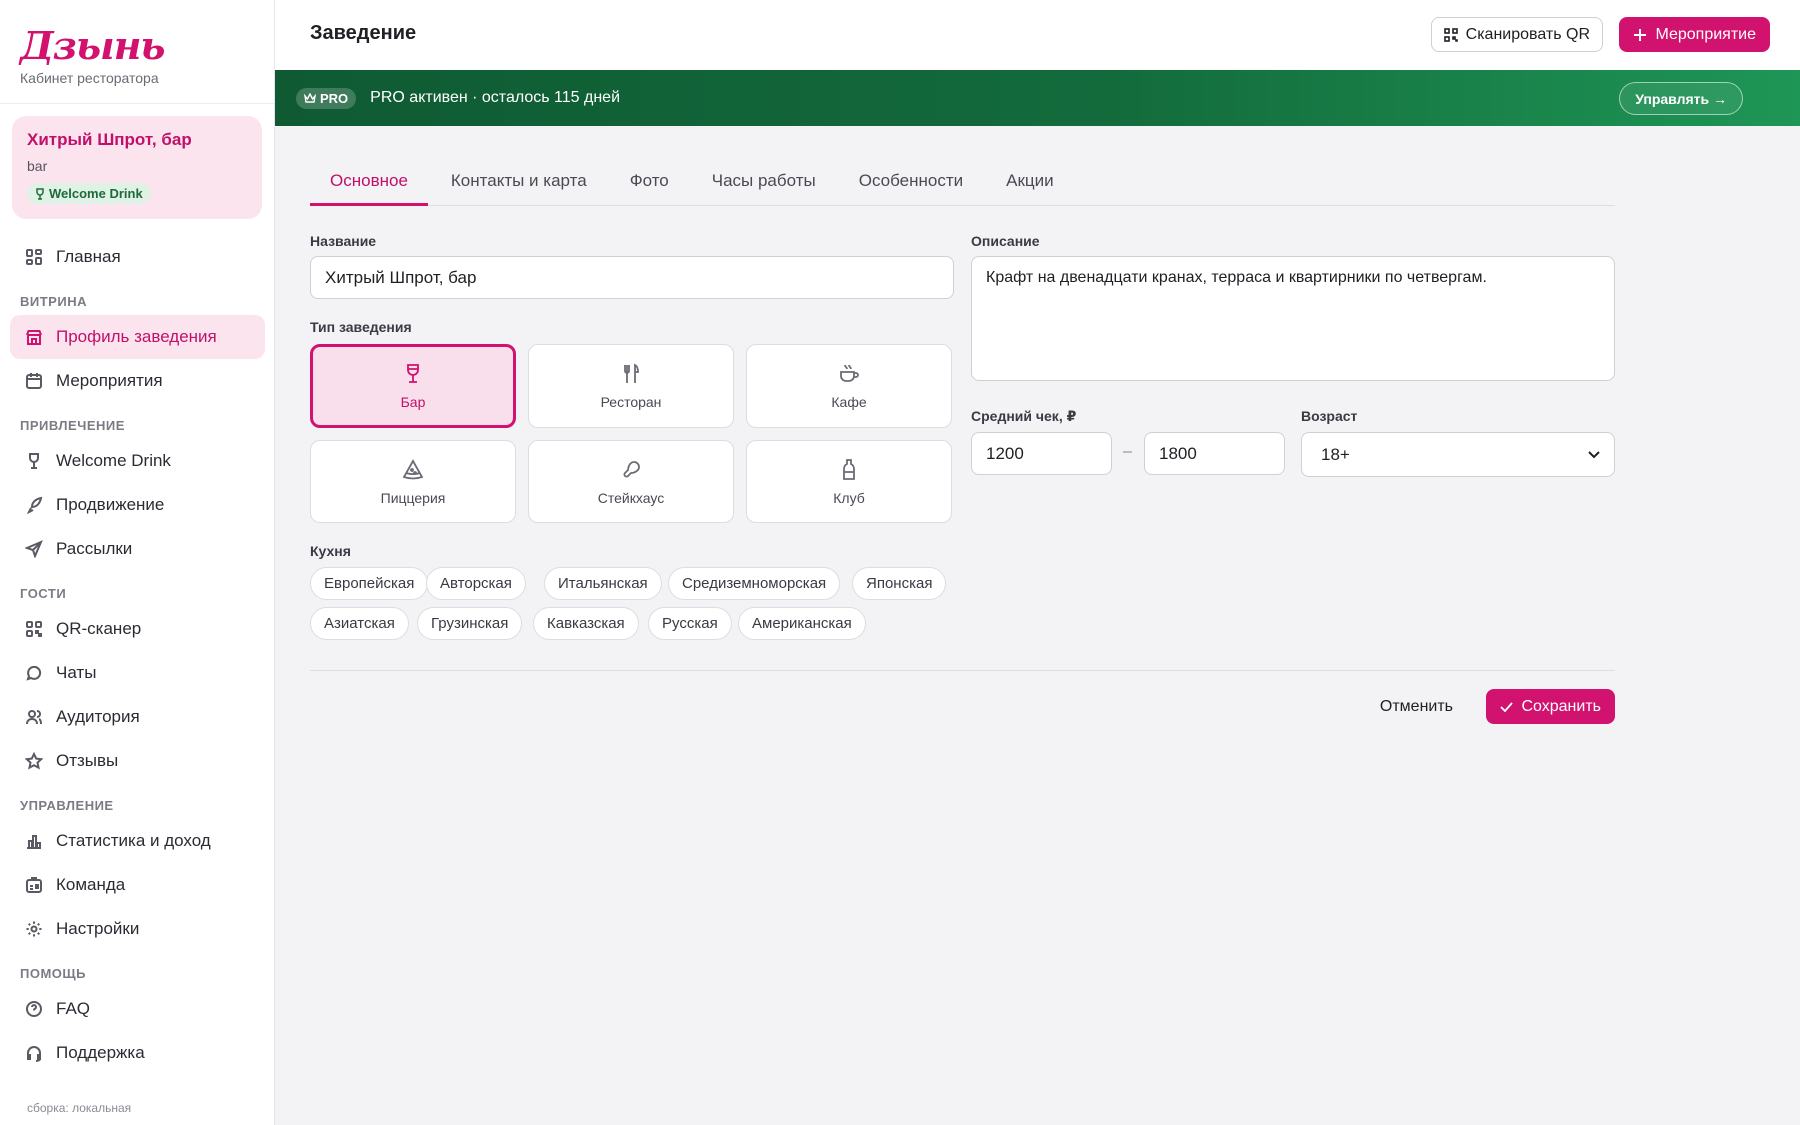 This screenshot has height=1125, width=1800. Describe the element at coordinates (586, 623) in the screenshot. I see `cuisine-chip: Кавказская` at that location.